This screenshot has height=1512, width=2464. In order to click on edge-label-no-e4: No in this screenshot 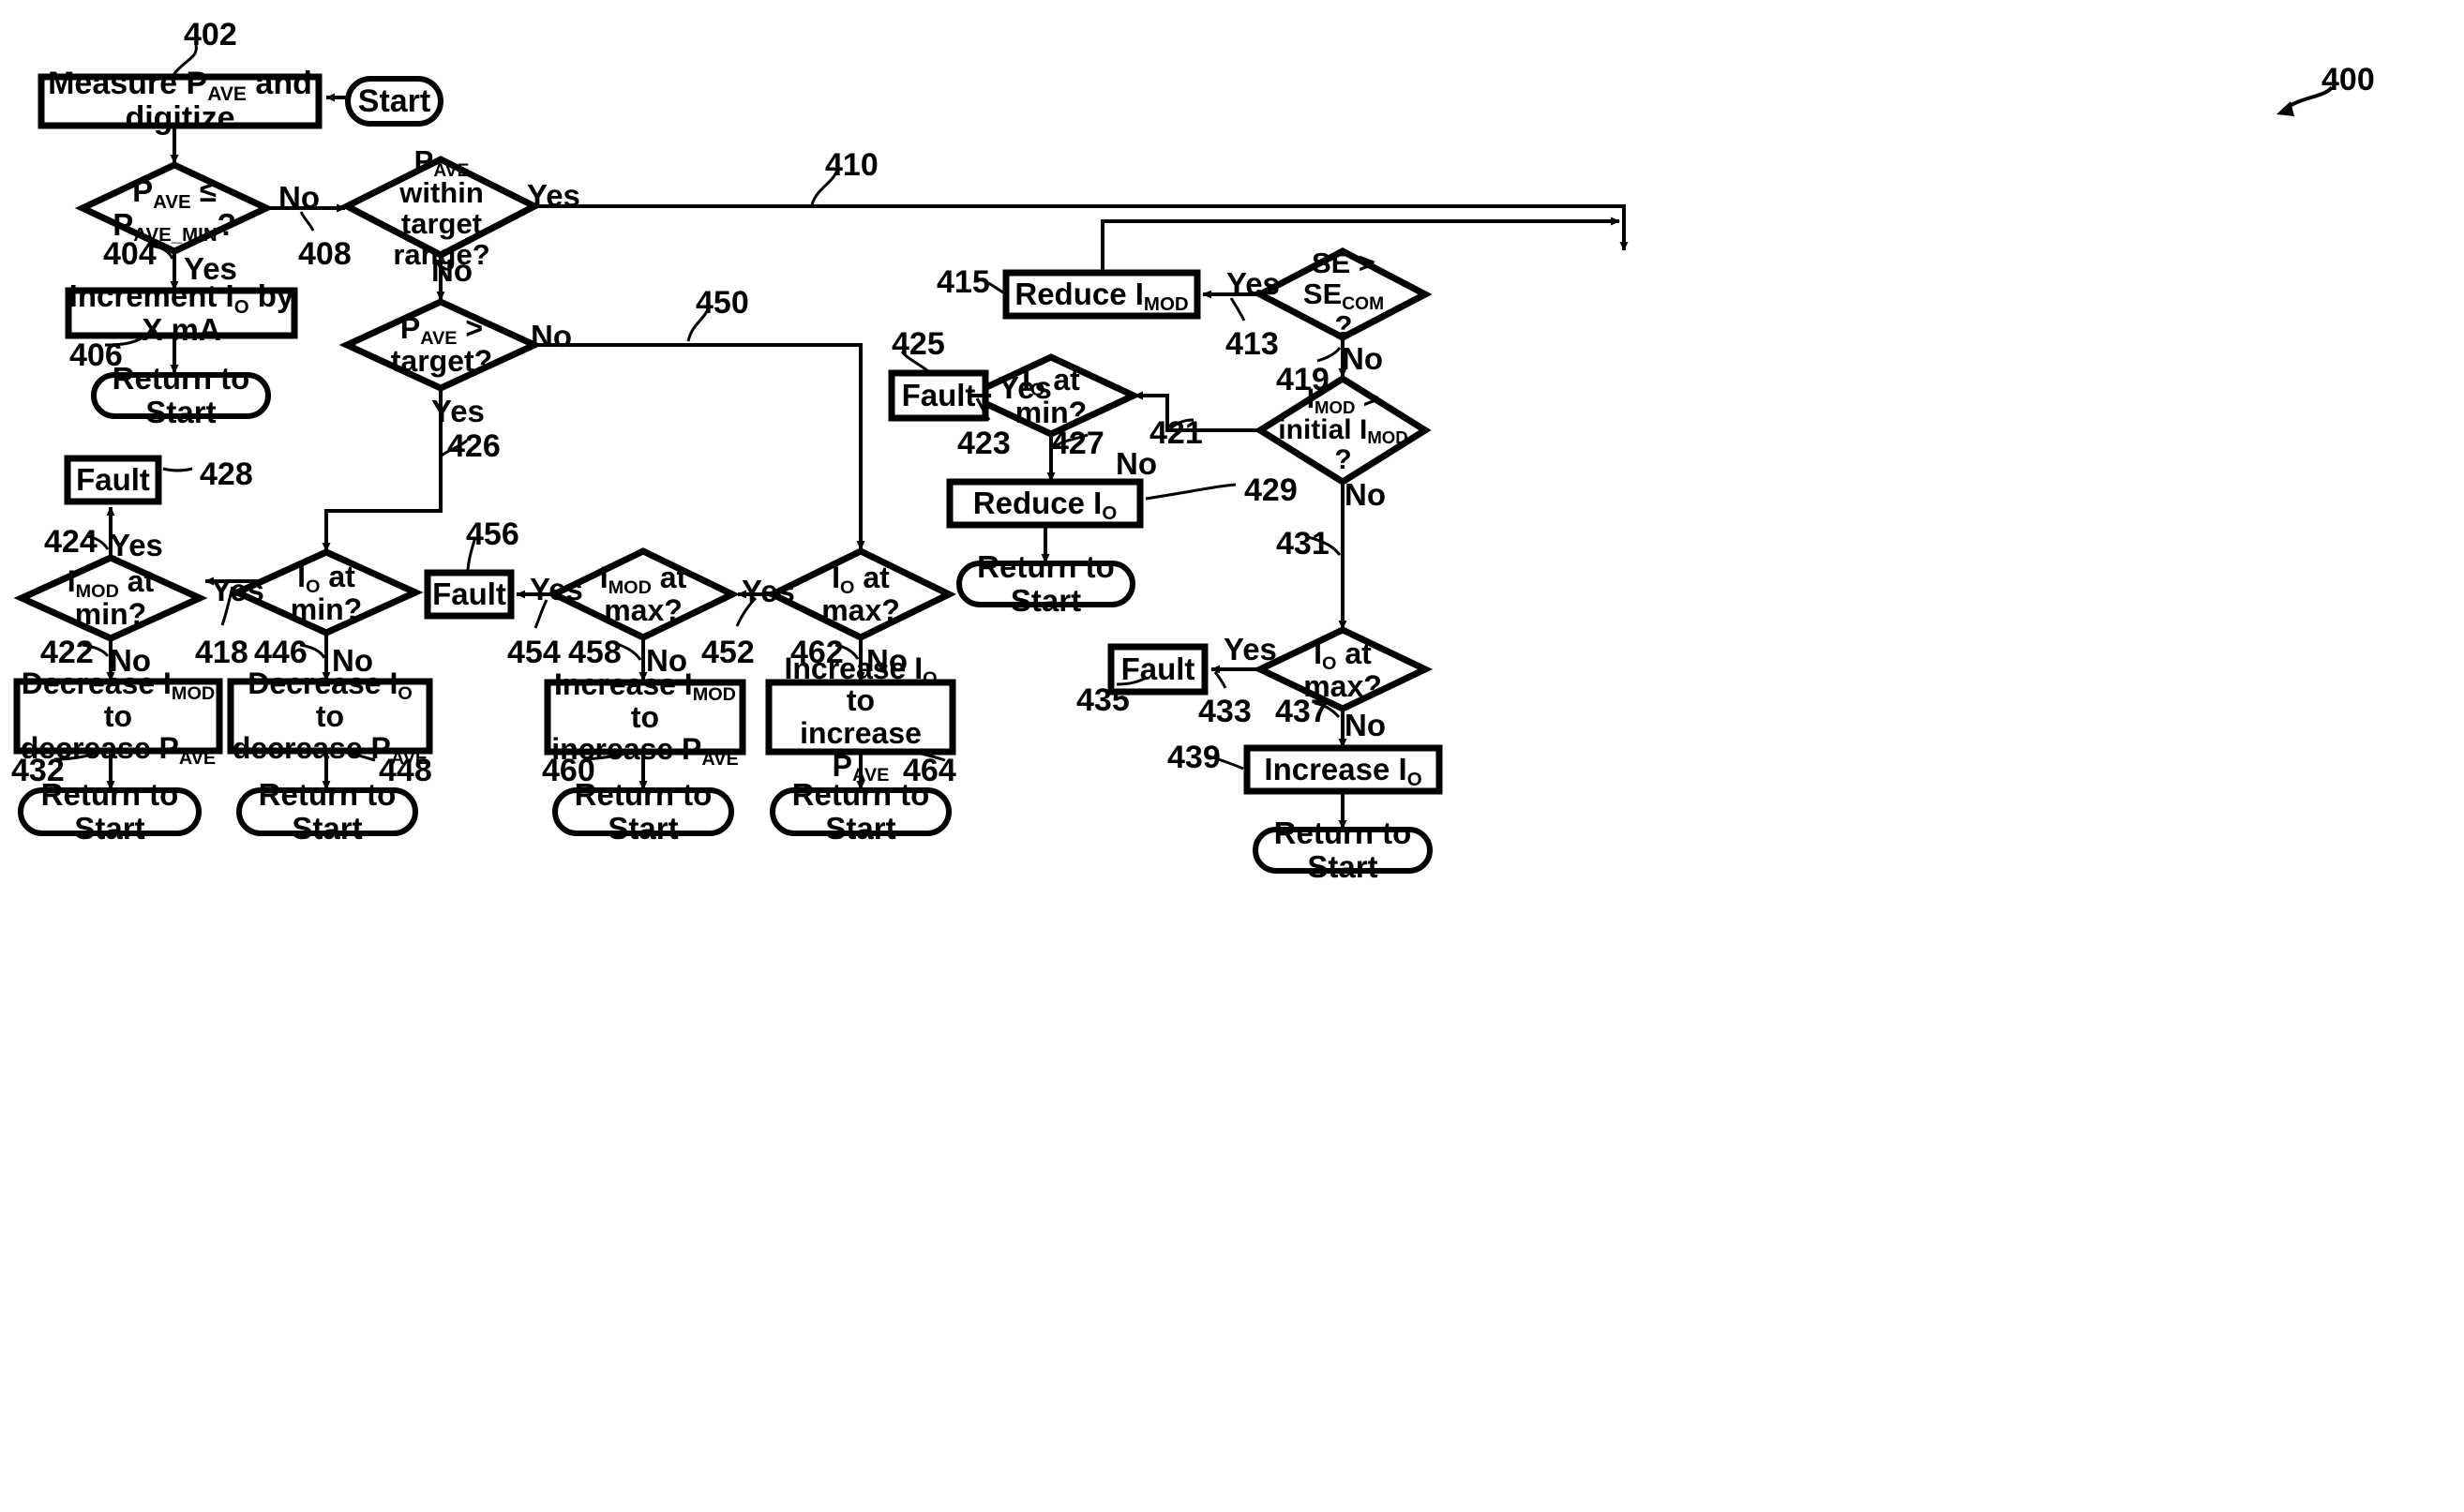, I will do `click(452, 270)`.